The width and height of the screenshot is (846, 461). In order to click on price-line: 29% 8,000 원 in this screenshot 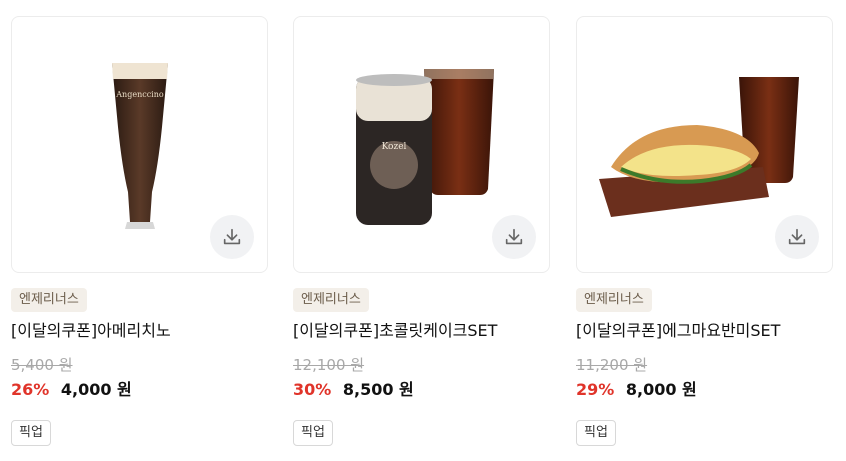, I will do `click(636, 390)`.